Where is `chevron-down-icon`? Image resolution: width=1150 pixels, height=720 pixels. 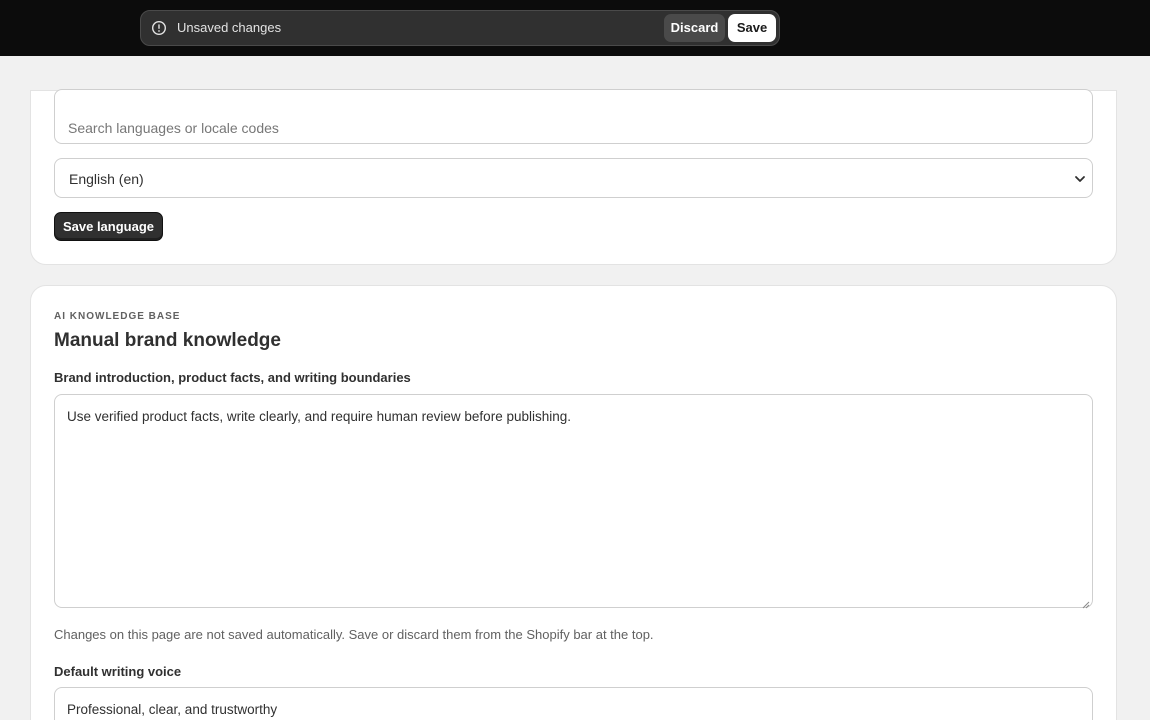 chevron-down-icon is located at coordinates (1080, 178).